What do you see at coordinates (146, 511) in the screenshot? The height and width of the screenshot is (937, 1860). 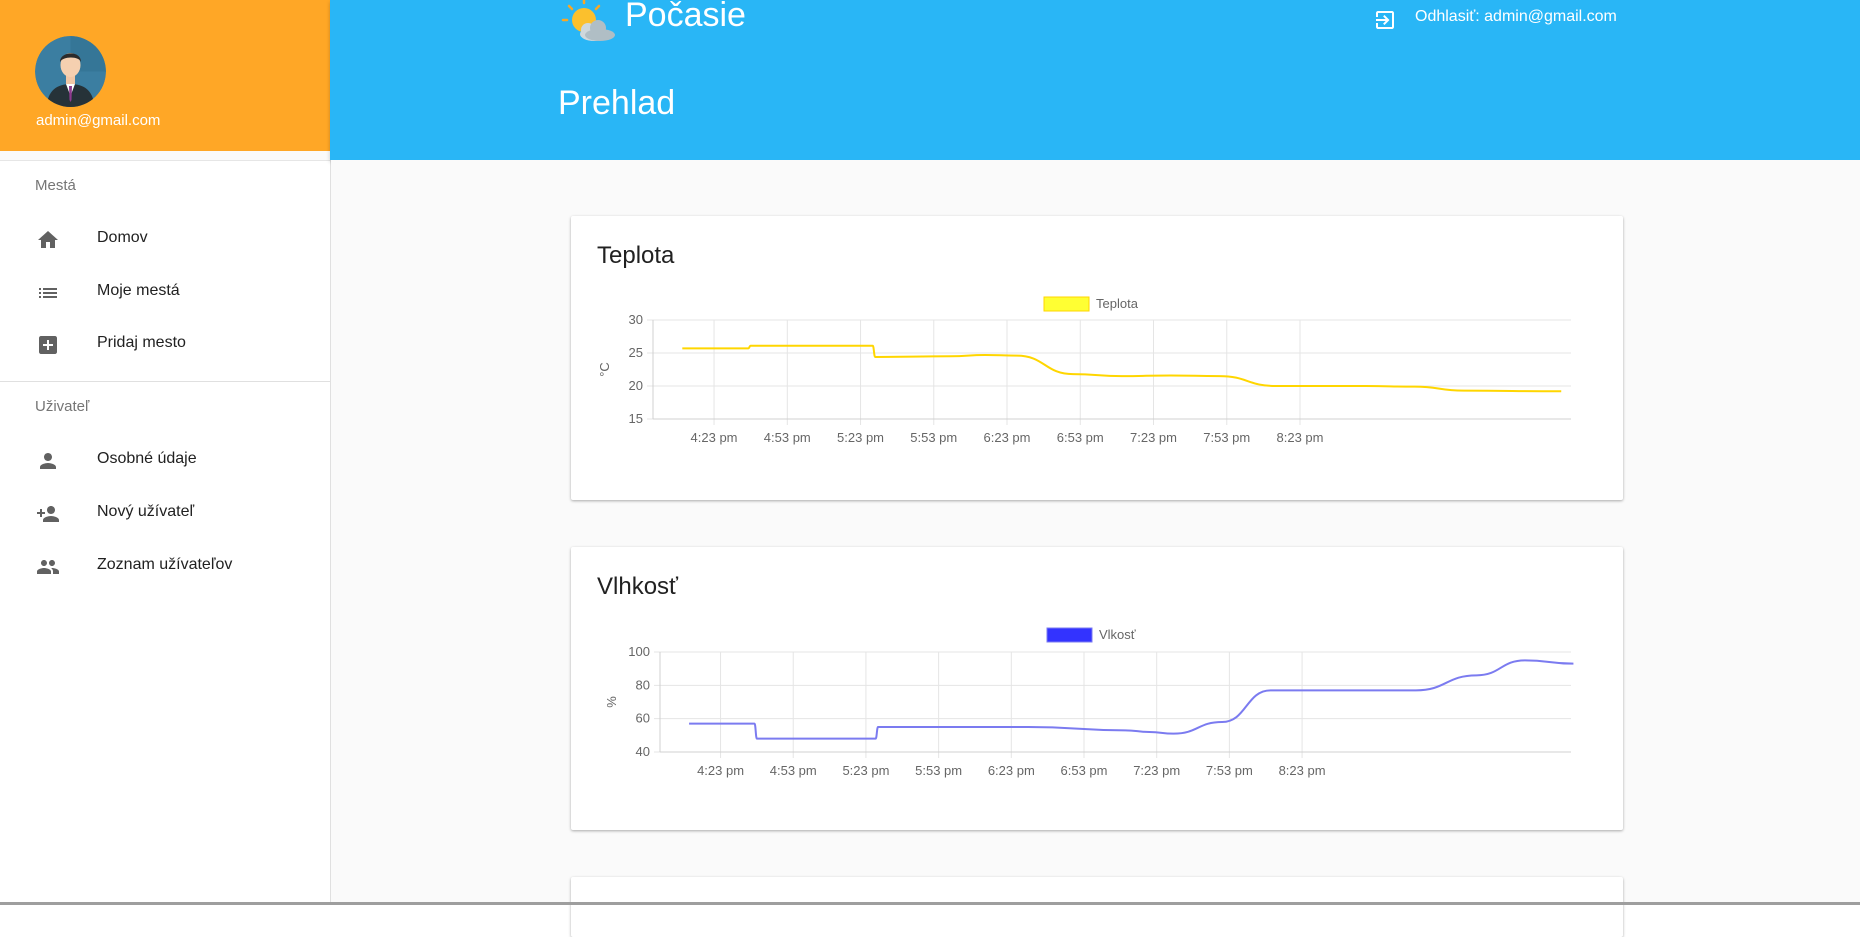 I see `sidebar-item-label: Nový užívateľ` at bounding box center [146, 511].